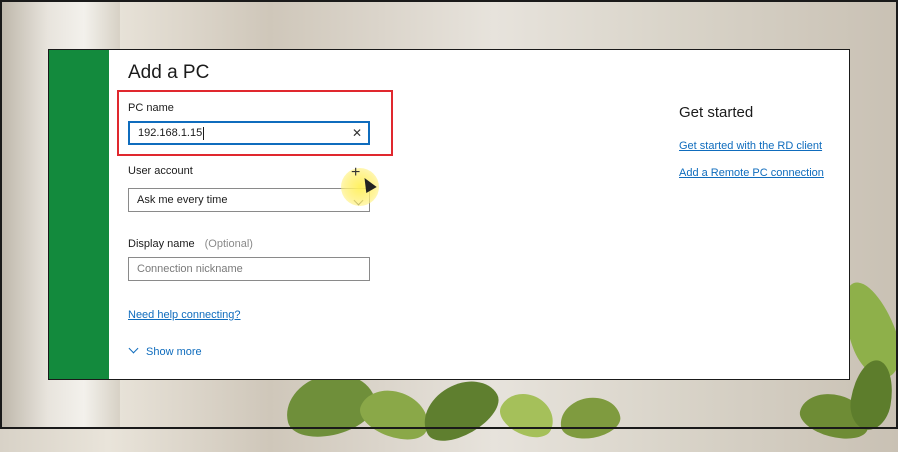  Describe the element at coordinates (182, 200) in the screenshot. I see `user-account-selected: Ask me every time` at that location.